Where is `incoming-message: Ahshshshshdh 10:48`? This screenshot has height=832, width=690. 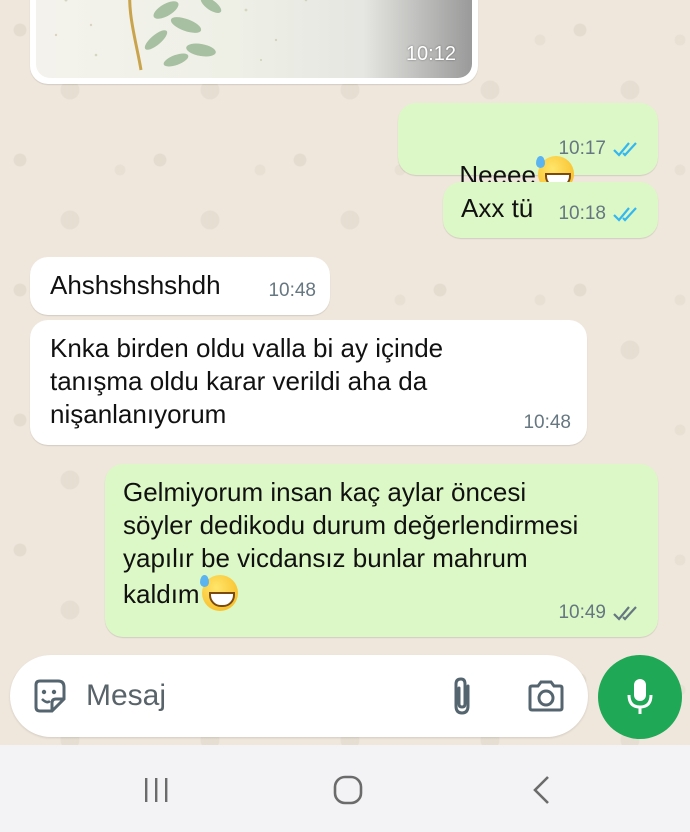
incoming-message: Ahshshshshdh 10:48 is located at coordinates (180, 286).